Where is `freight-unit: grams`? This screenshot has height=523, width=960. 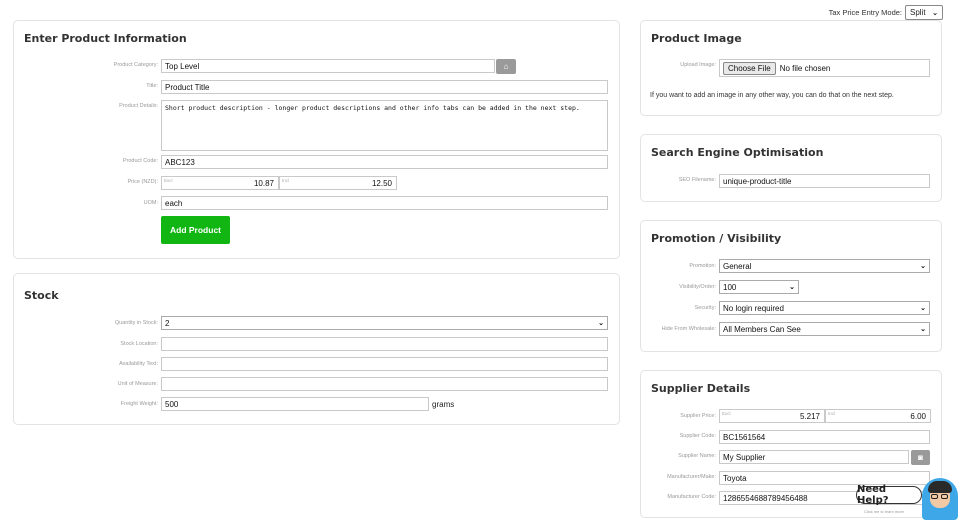
freight-unit: grams is located at coordinates (443, 404).